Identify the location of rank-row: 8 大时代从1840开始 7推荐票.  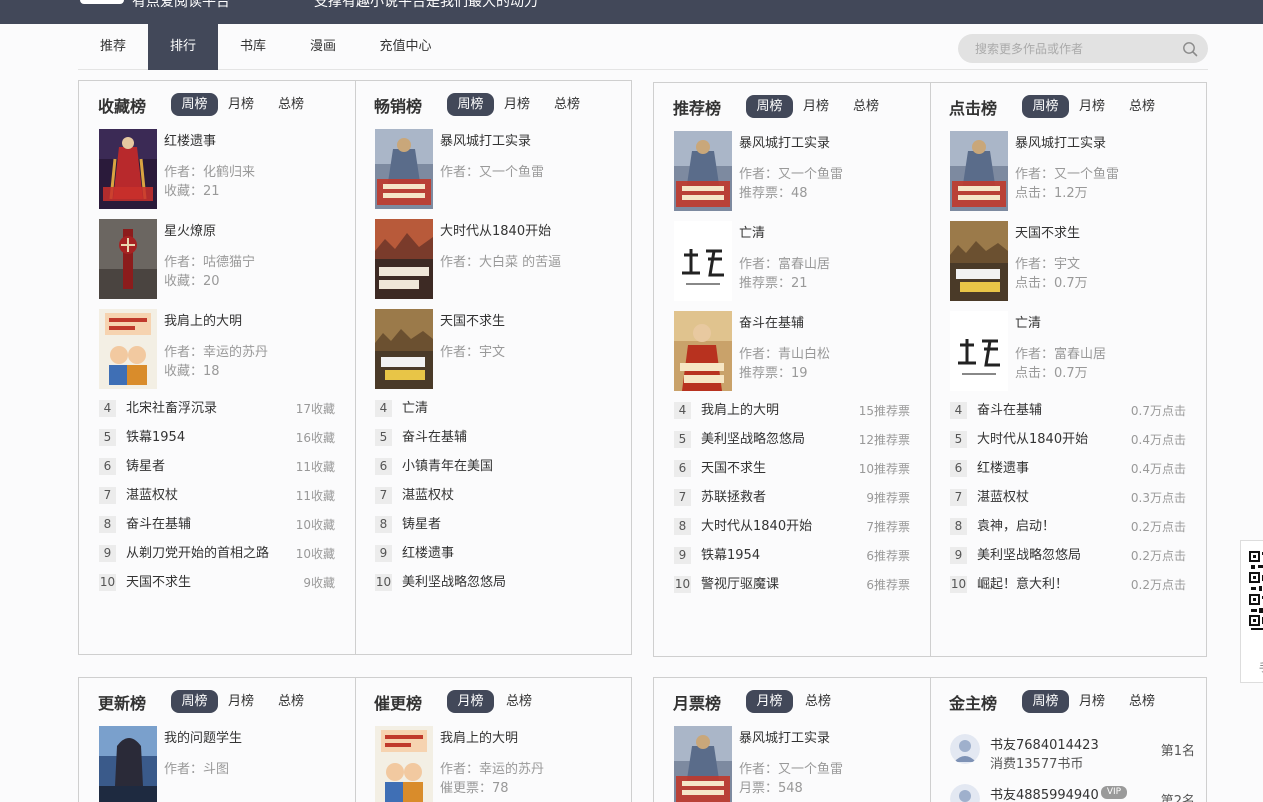
(793, 527).